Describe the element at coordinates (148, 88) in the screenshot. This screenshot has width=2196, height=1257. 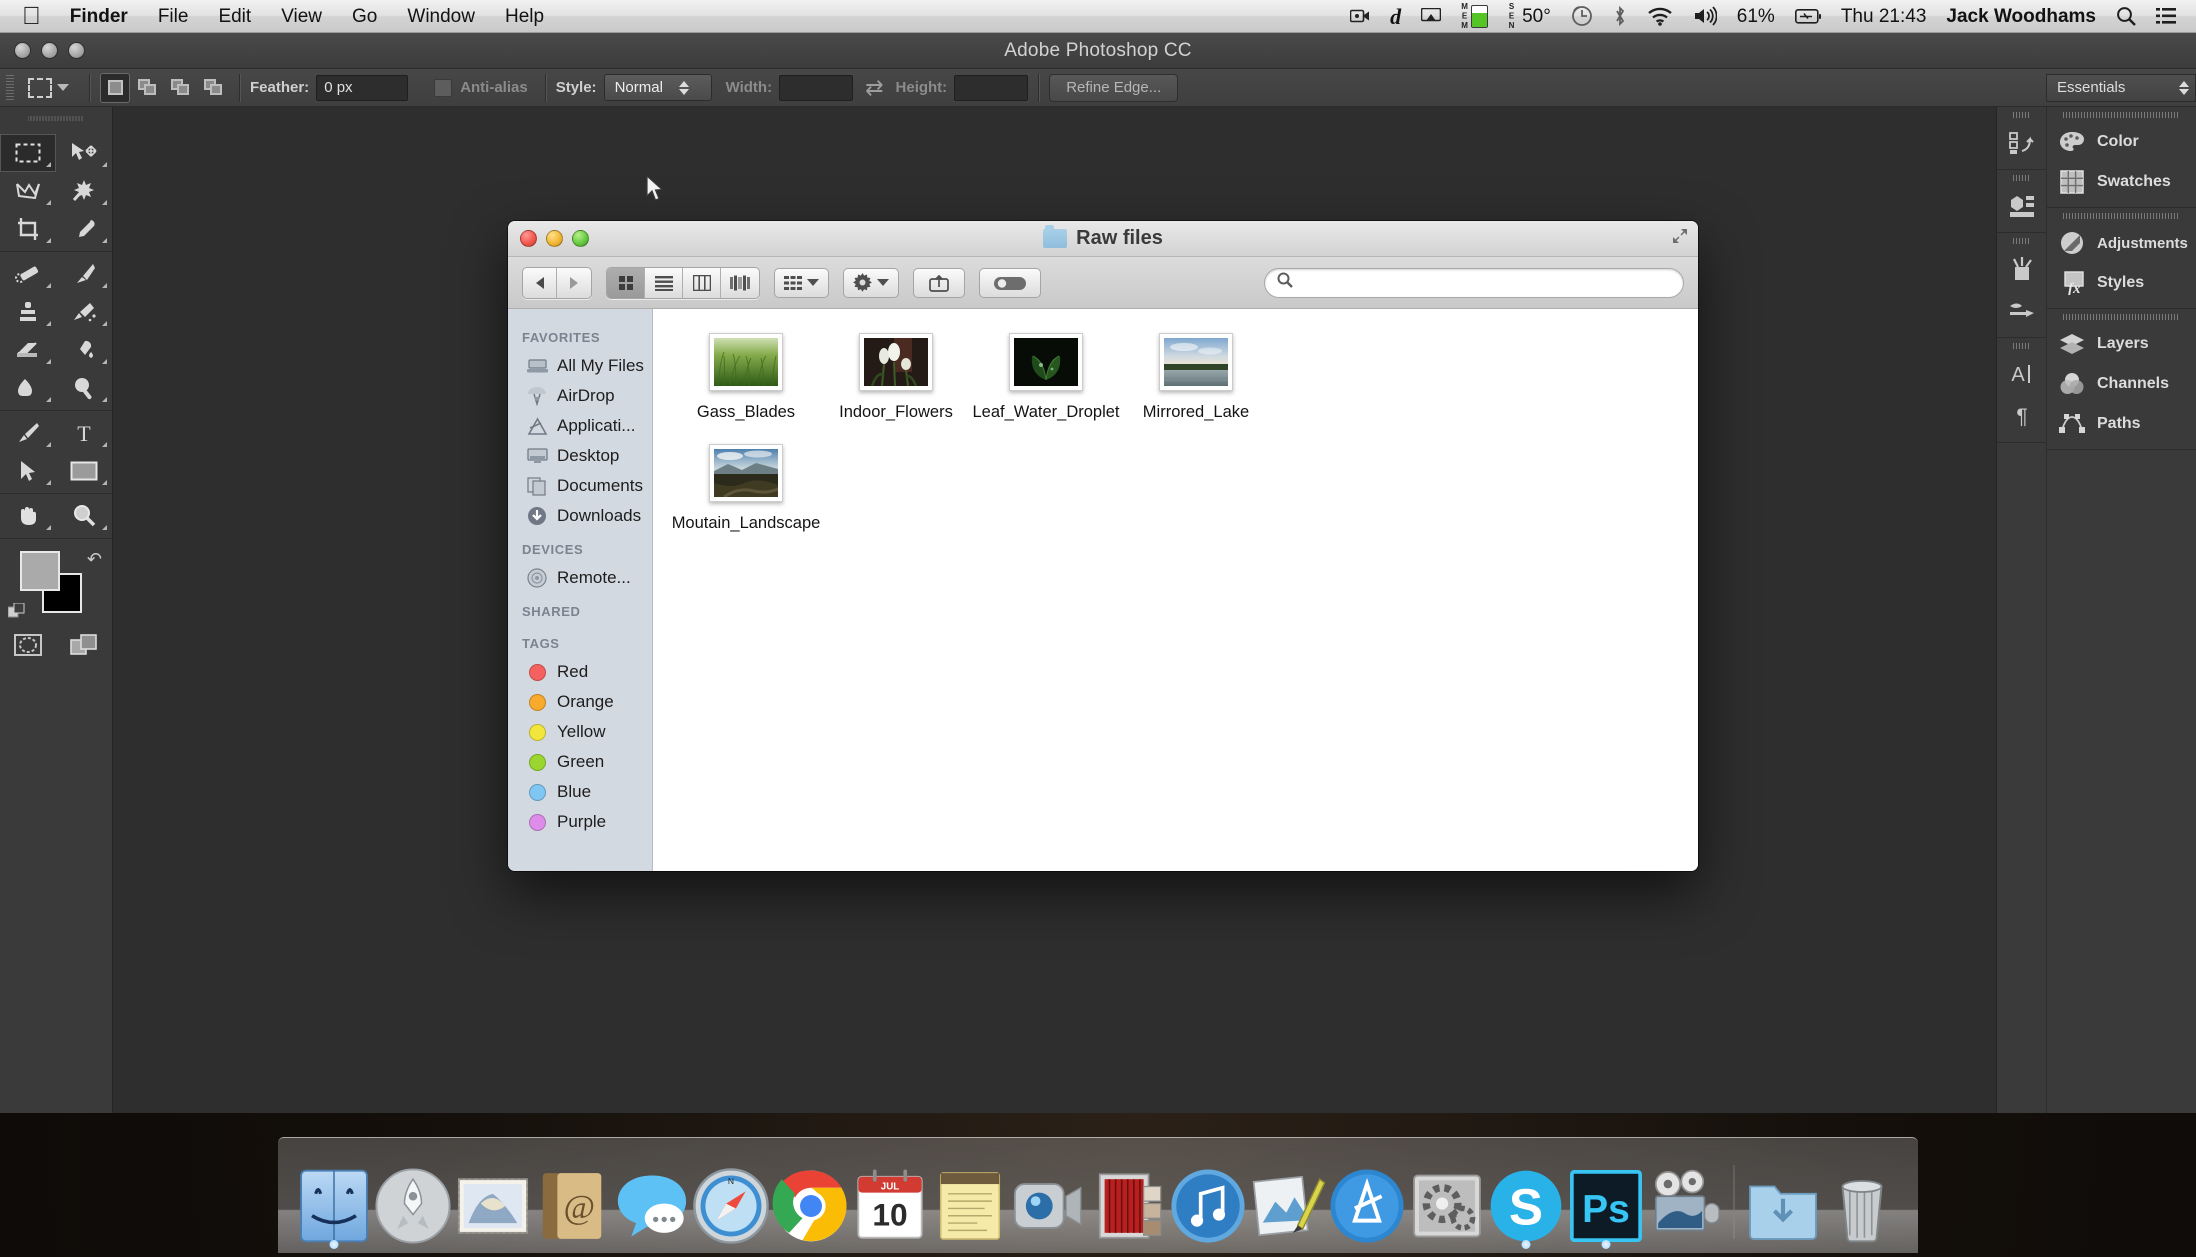
I see `add-to-selection-button` at that location.